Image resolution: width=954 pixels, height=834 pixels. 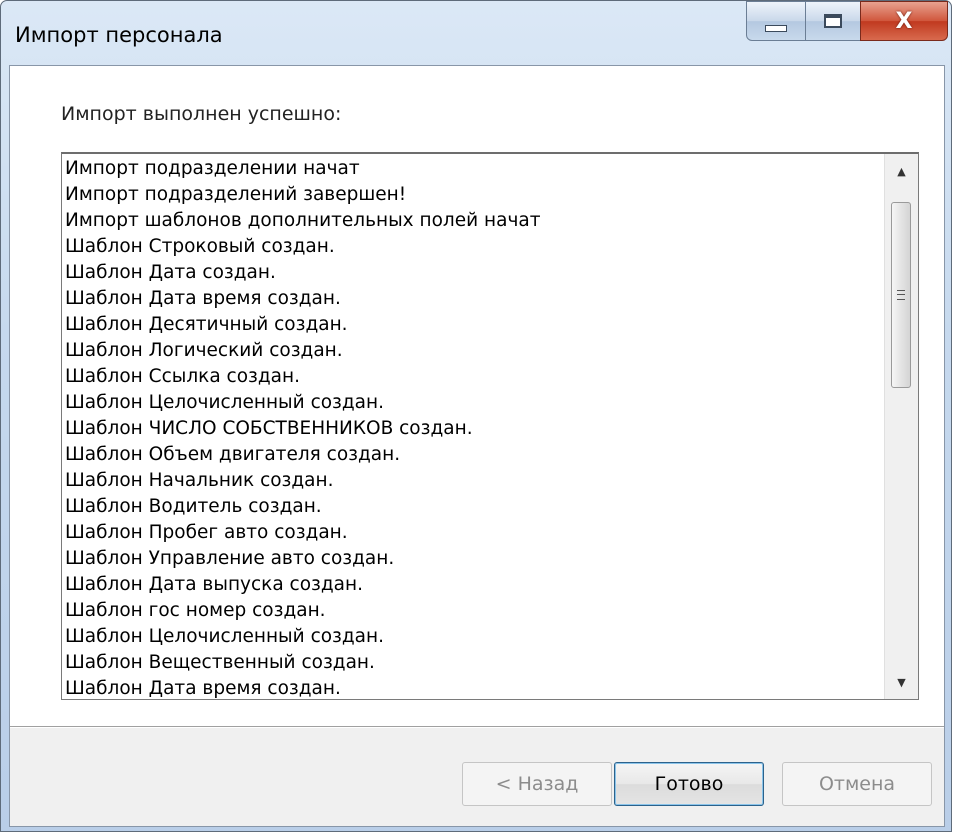 What do you see at coordinates (537, 784) in the screenshot?
I see `back-button: < Назад` at bounding box center [537, 784].